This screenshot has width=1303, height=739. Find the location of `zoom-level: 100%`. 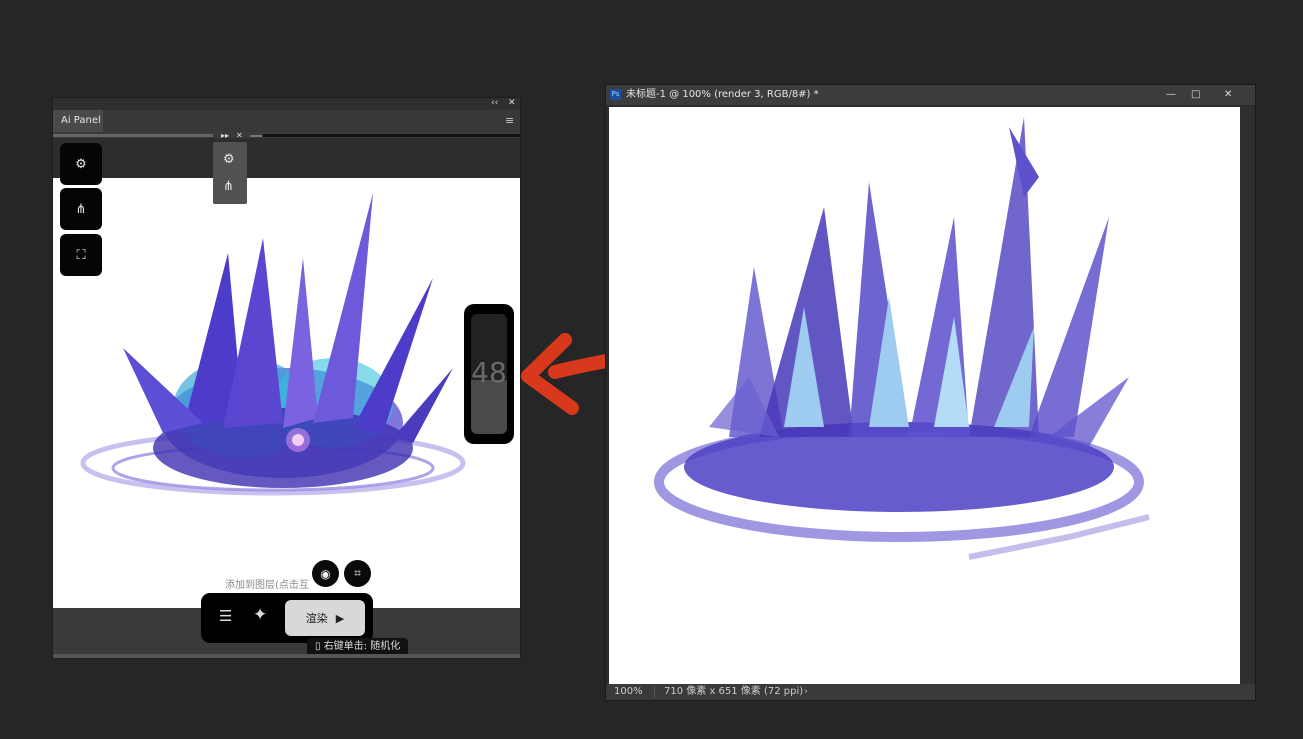

zoom-level: 100% is located at coordinates (628, 692).